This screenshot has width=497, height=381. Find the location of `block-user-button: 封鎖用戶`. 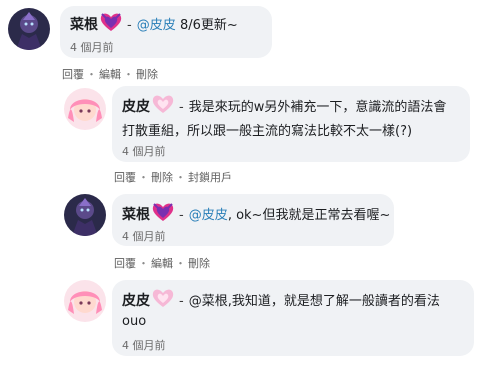

block-user-button: 封鎖用戶 is located at coordinates (210, 177).